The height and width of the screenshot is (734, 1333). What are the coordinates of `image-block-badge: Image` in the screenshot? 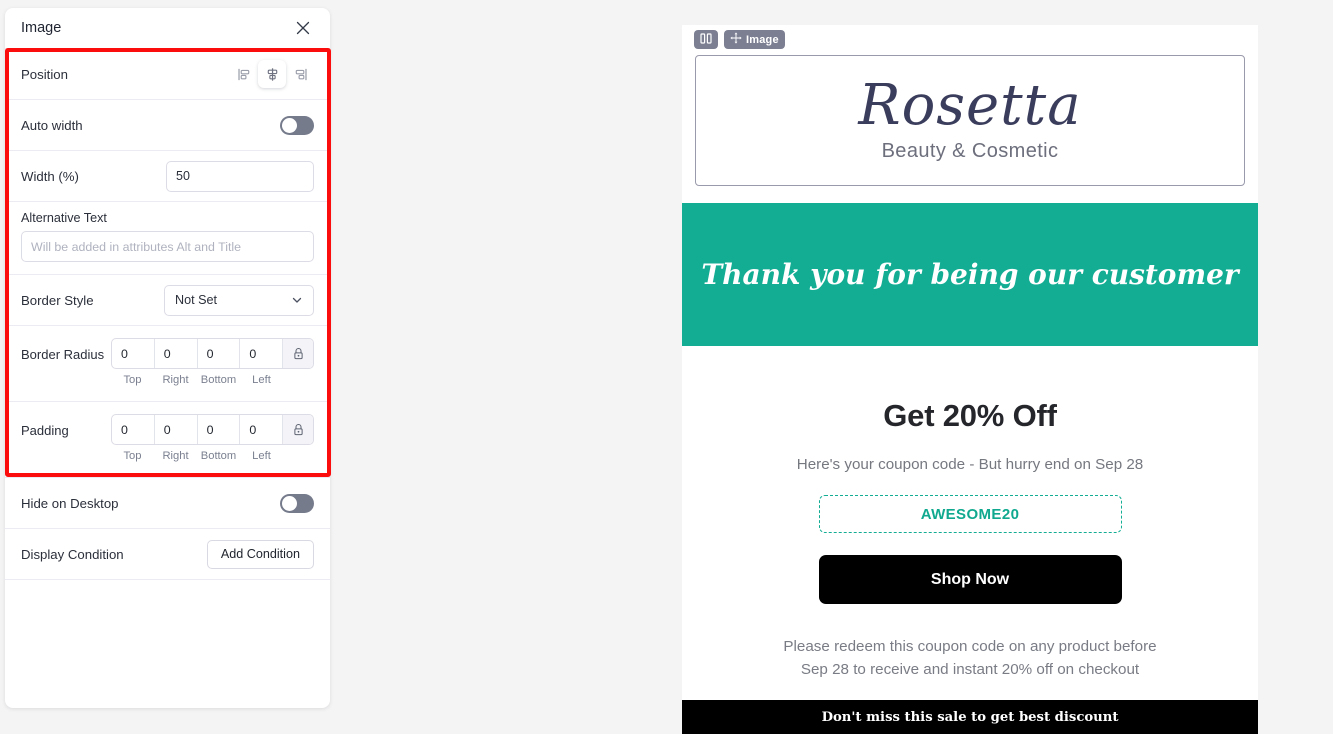 It's located at (754, 39).